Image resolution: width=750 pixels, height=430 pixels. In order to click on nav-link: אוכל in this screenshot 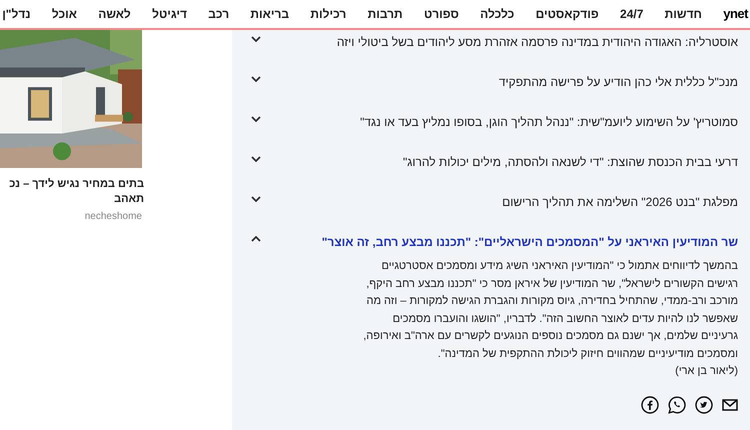, I will do `click(64, 14)`.